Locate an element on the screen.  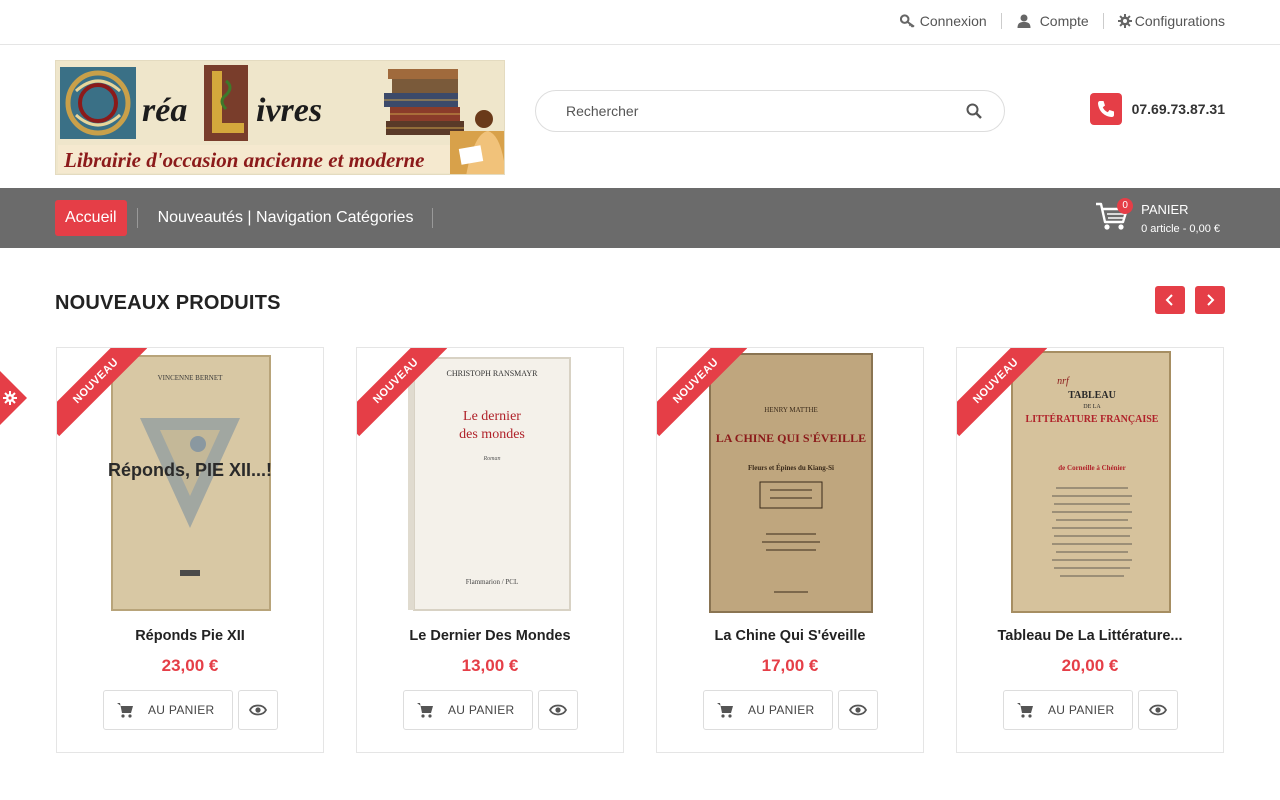
cover-publisher: de Corneille à Chénier is located at coordinates (1091, 468).